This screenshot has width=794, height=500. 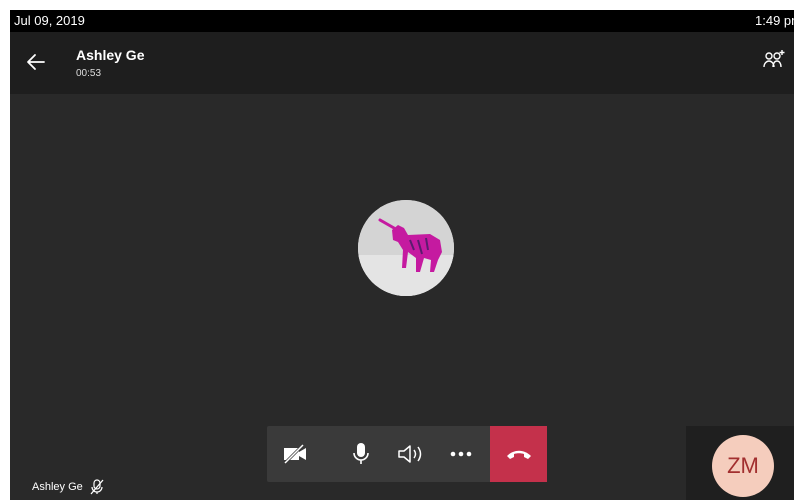 I want to click on caller-avatar, so click(x=406, y=248).